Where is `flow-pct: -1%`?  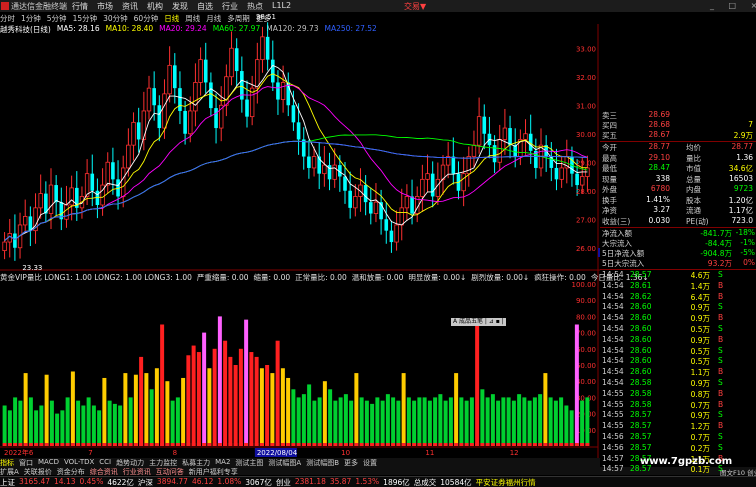
flow-pct: -1% is located at coordinates (747, 242).